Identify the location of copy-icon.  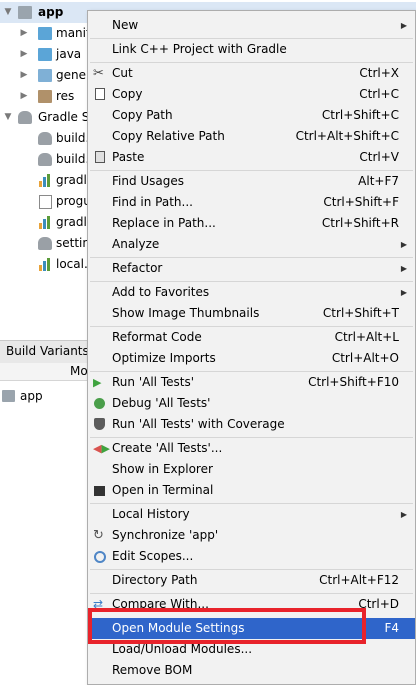
(100, 94).